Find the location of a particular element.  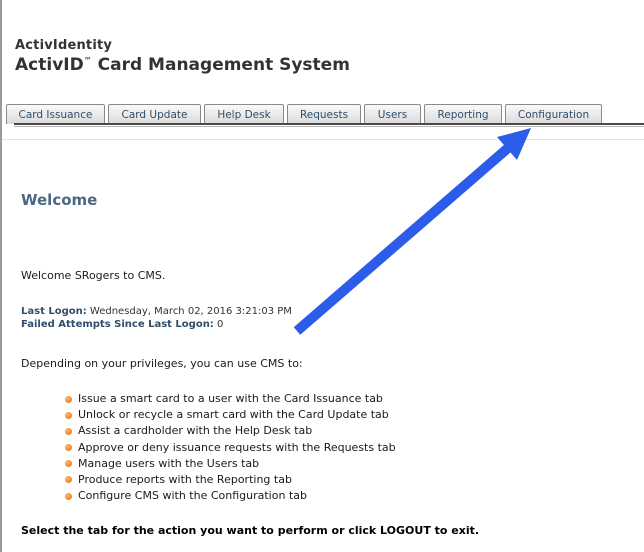

product-name: ActivID™ Card Management System is located at coordinates (182, 65).